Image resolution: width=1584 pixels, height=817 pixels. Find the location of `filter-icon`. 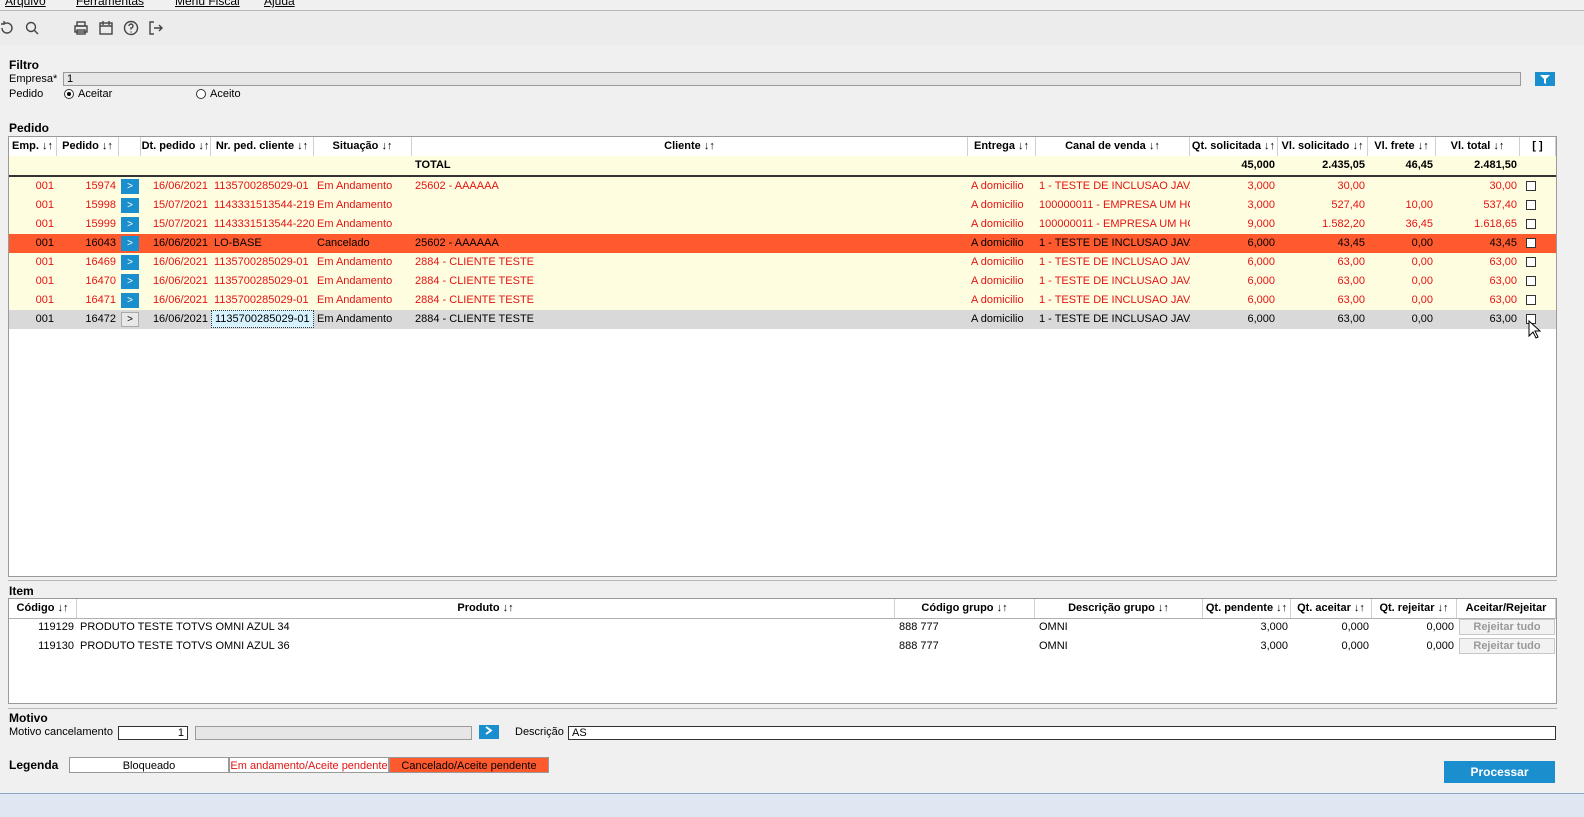

filter-icon is located at coordinates (1545, 79).